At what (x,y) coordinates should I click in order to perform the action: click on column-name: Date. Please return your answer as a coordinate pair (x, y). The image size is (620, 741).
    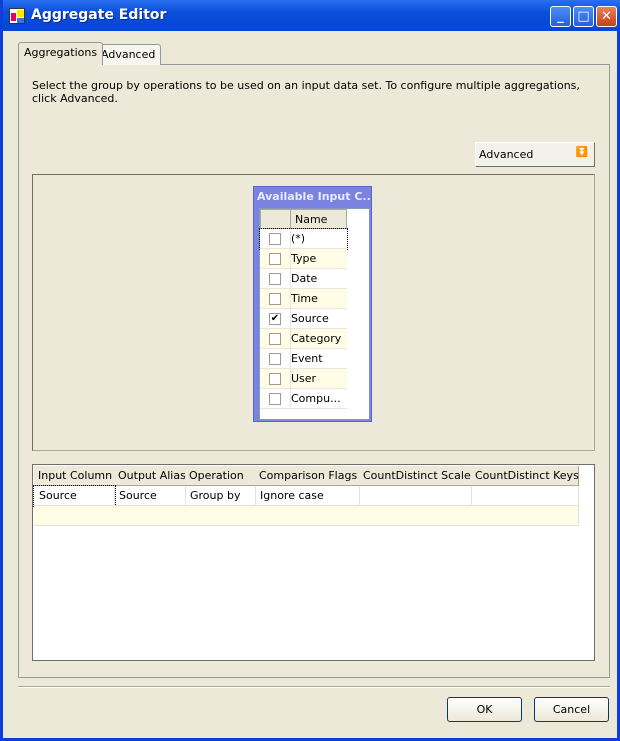
    Looking at the image, I should click on (304, 278).